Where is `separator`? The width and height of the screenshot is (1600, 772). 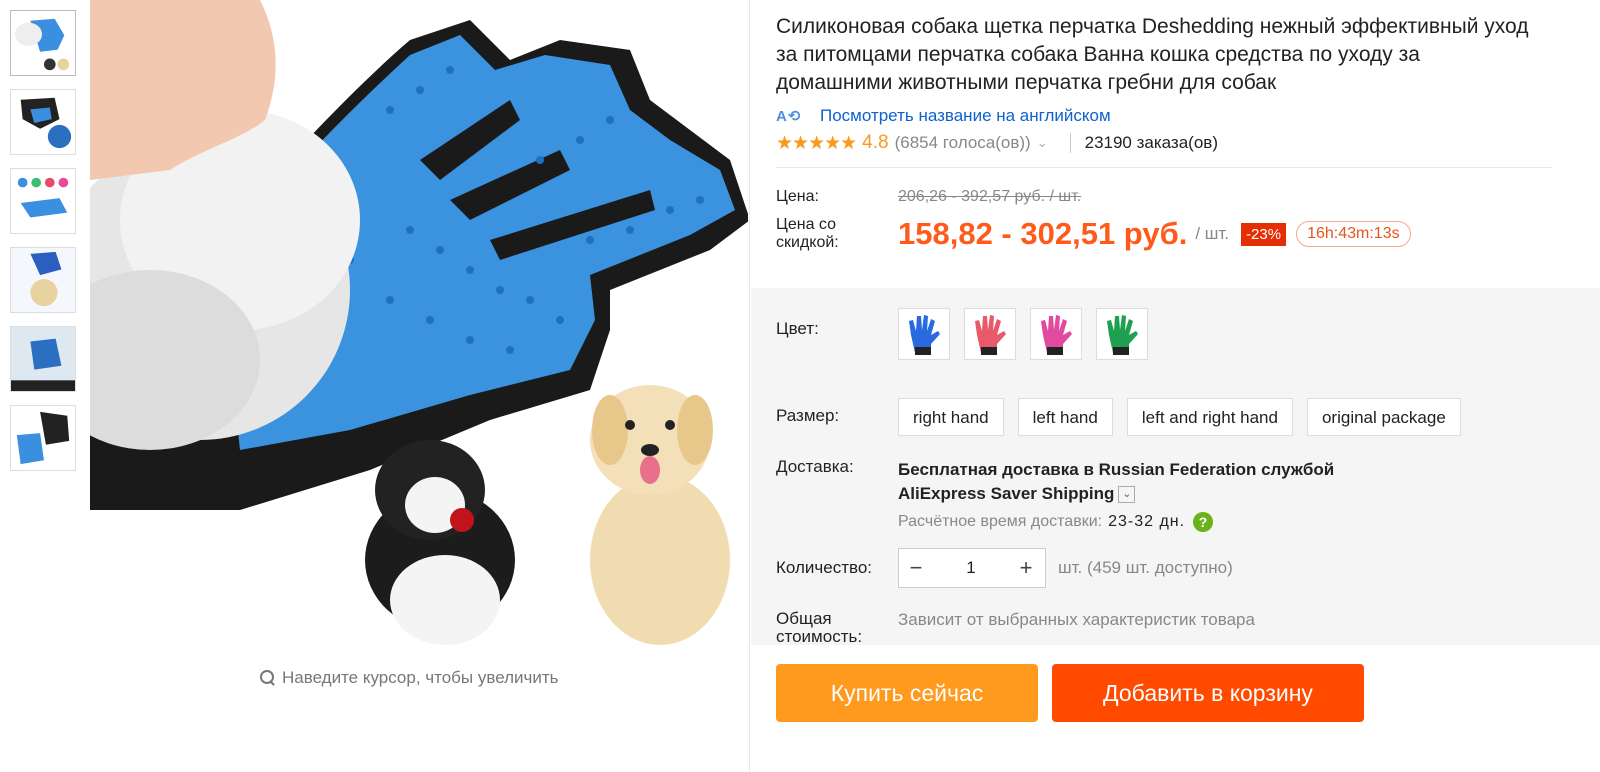
separator is located at coordinates (1164, 167).